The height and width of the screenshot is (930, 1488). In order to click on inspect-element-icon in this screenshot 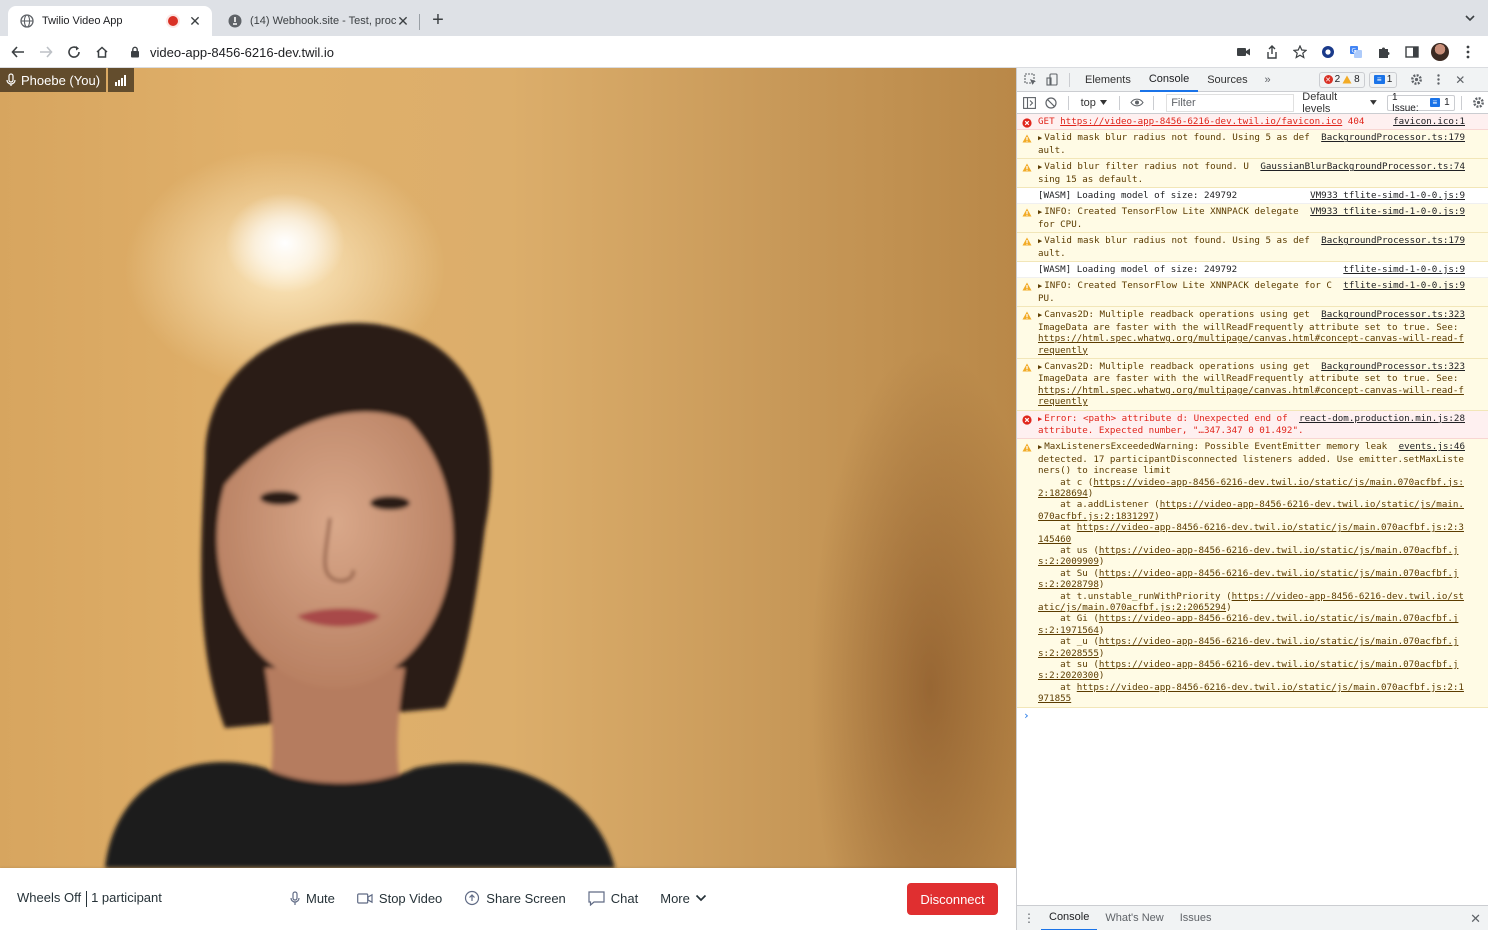, I will do `click(1030, 80)`.